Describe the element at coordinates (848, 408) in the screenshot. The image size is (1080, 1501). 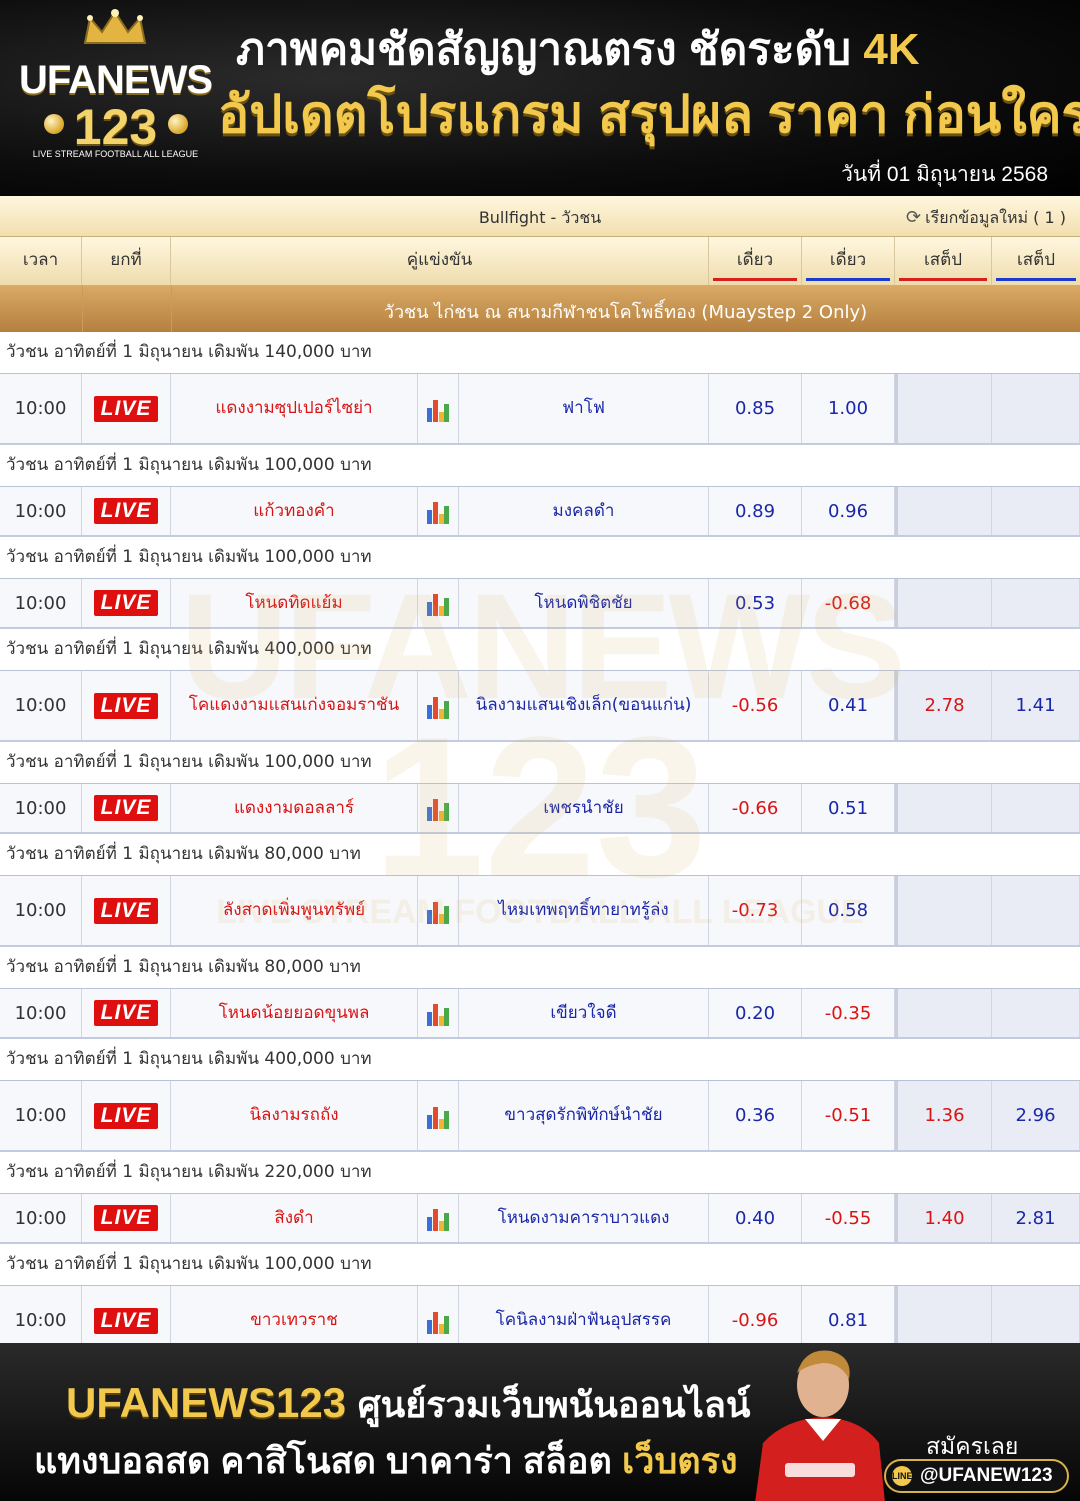
I see `odds-single-2: 1.00` at that location.